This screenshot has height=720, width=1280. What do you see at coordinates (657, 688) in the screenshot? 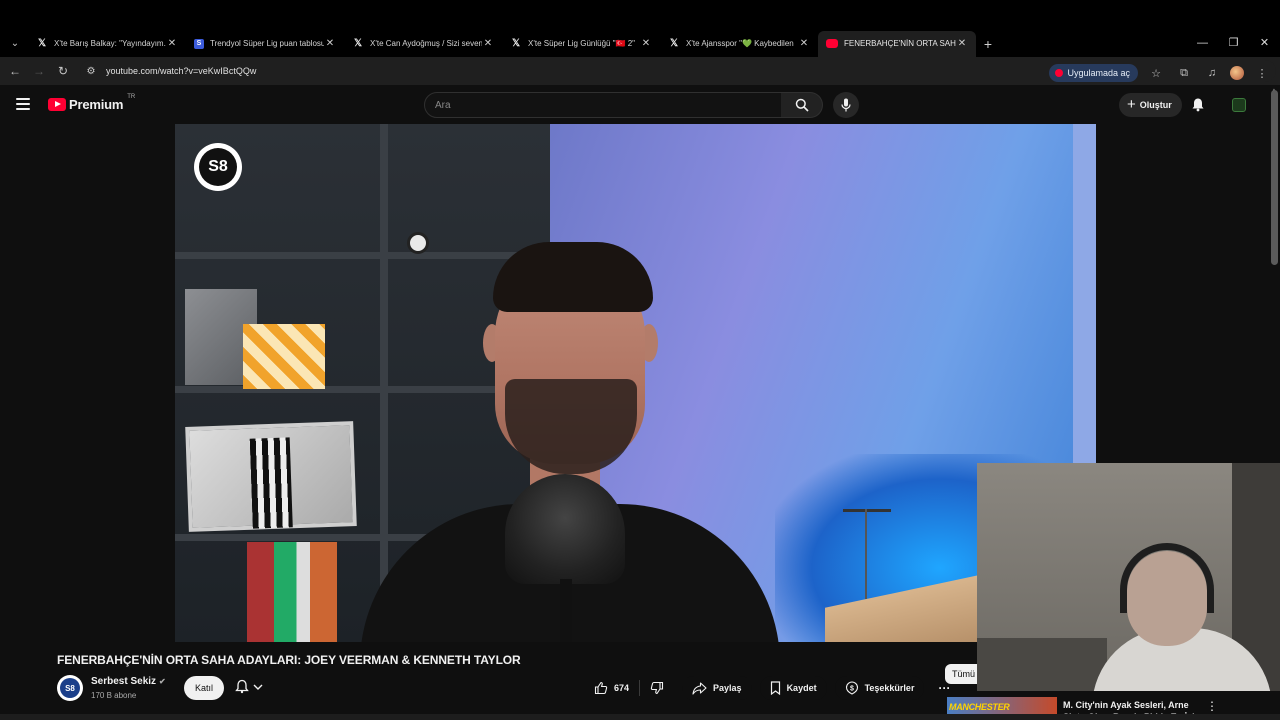
I see `dislike-button` at bounding box center [657, 688].